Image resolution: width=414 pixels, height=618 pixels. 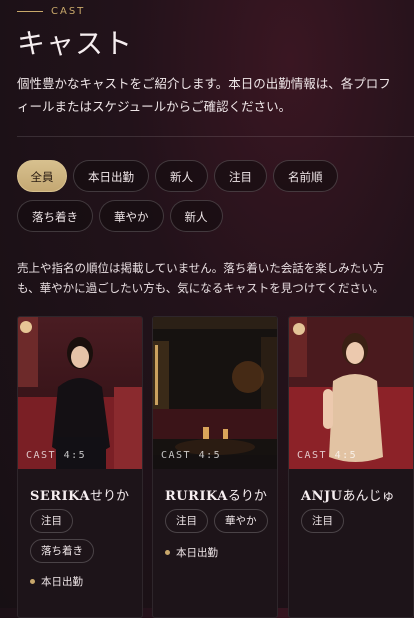 What do you see at coordinates (215, 136) in the screenshot?
I see `divider` at bounding box center [215, 136].